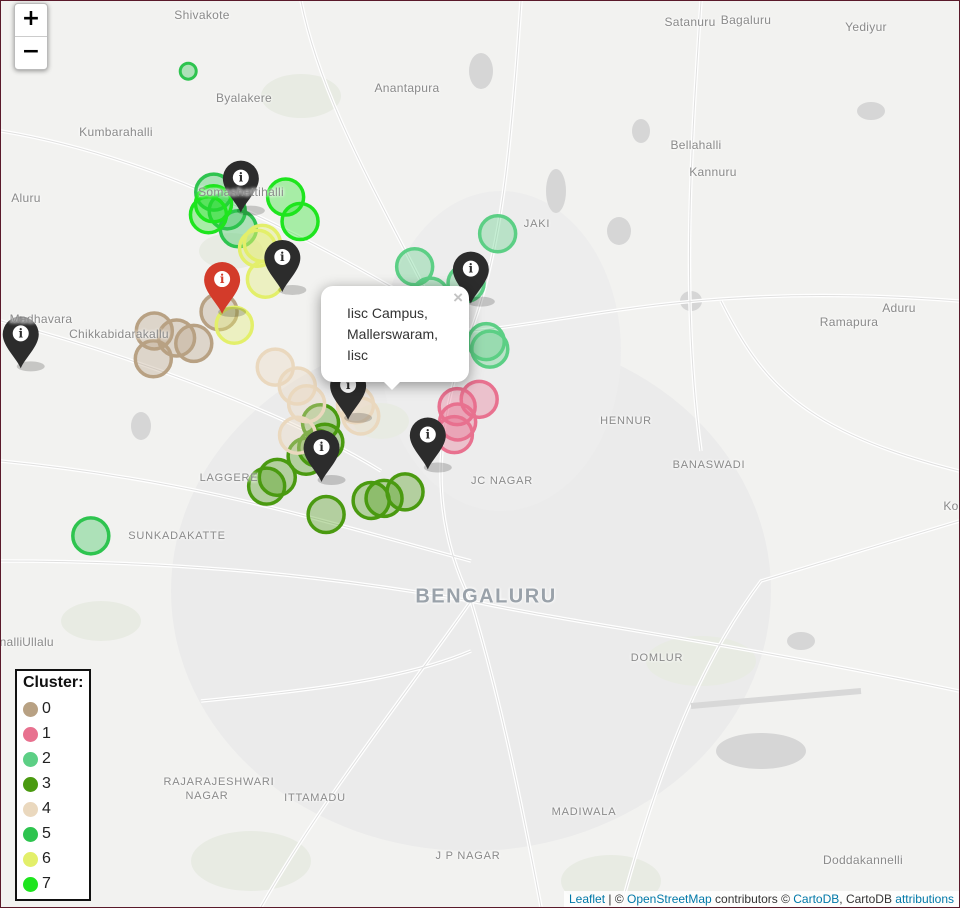 Image resolution: width=960 pixels, height=908 pixels. Describe the element at coordinates (177, 536) in the screenshot. I see `place-label: SUNKADAKATTE` at that location.